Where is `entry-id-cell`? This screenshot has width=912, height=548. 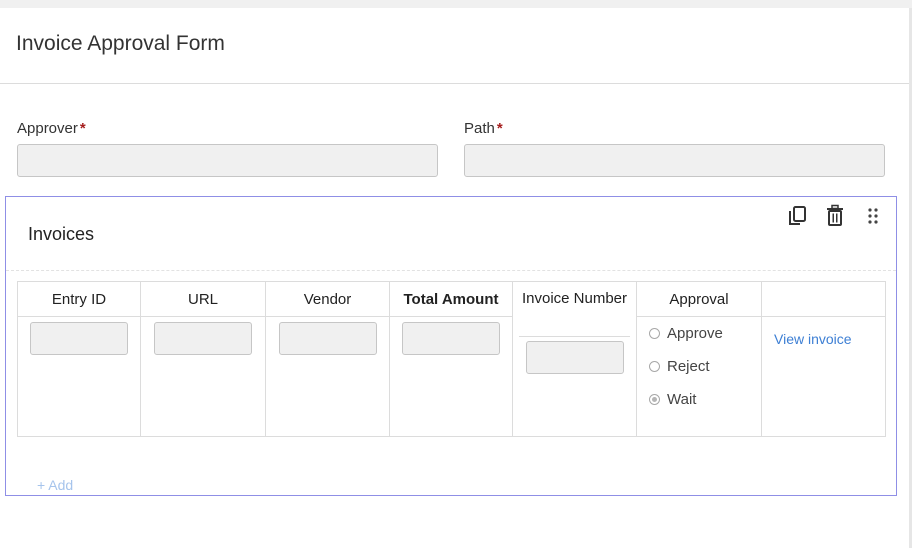 entry-id-cell is located at coordinates (79, 376).